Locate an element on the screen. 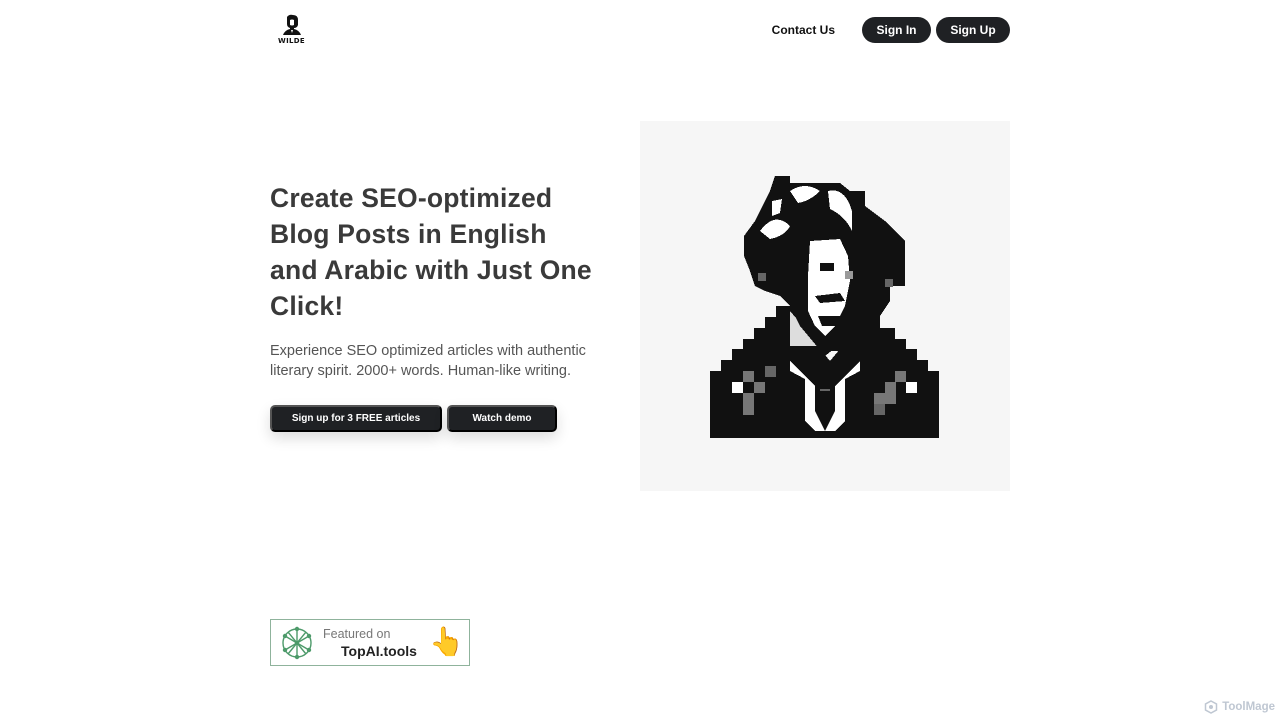  wilde-portrait-icon is located at coordinates (291, 24).